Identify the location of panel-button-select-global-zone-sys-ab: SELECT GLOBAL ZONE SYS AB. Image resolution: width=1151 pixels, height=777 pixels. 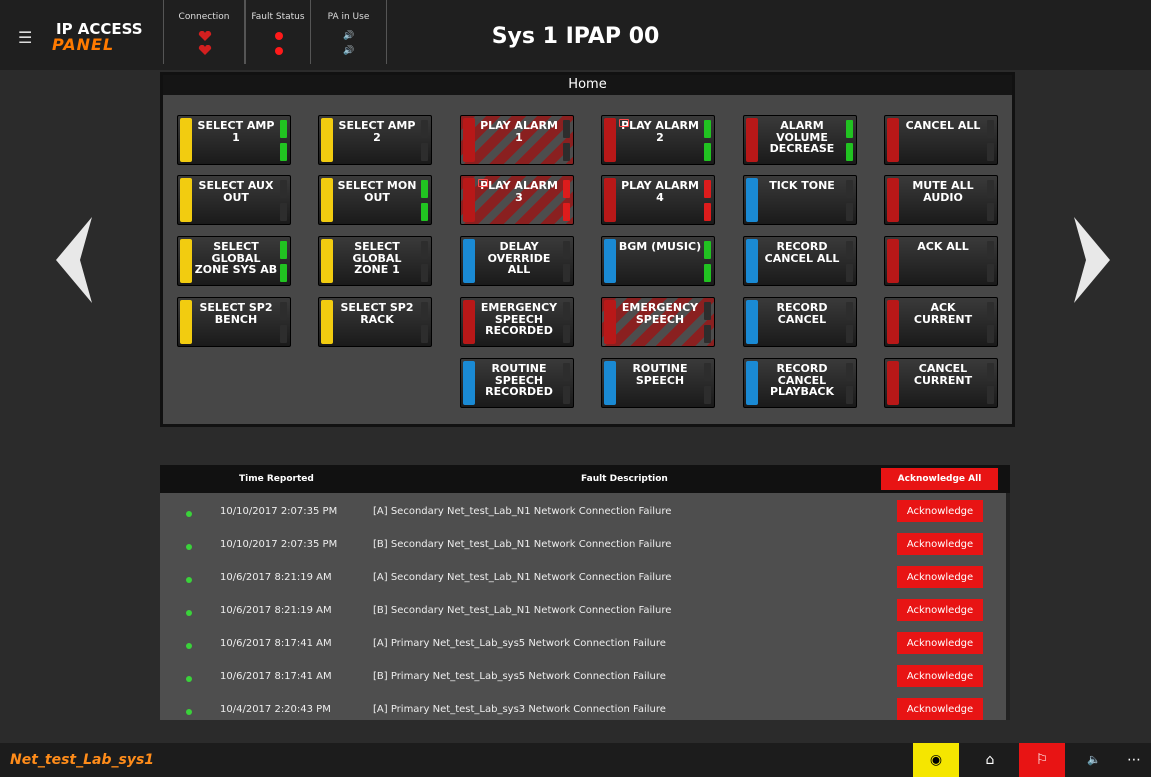
(234, 261).